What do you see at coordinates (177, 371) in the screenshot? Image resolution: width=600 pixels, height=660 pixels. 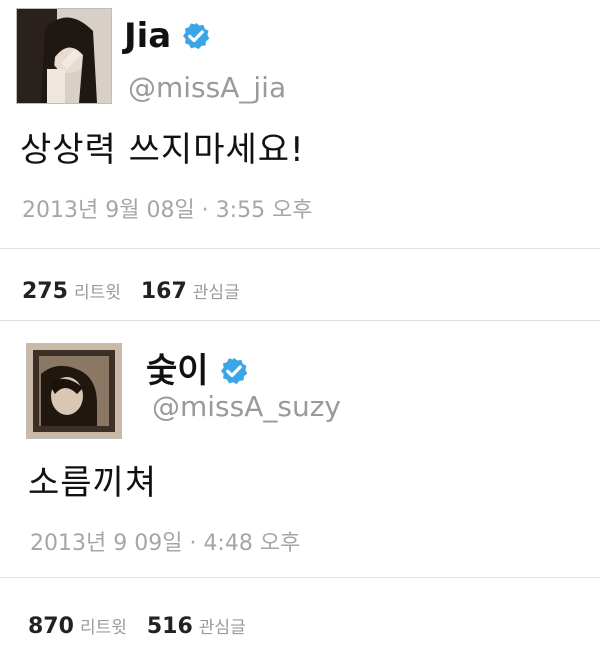 I see `display-name: 숯이` at bounding box center [177, 371].